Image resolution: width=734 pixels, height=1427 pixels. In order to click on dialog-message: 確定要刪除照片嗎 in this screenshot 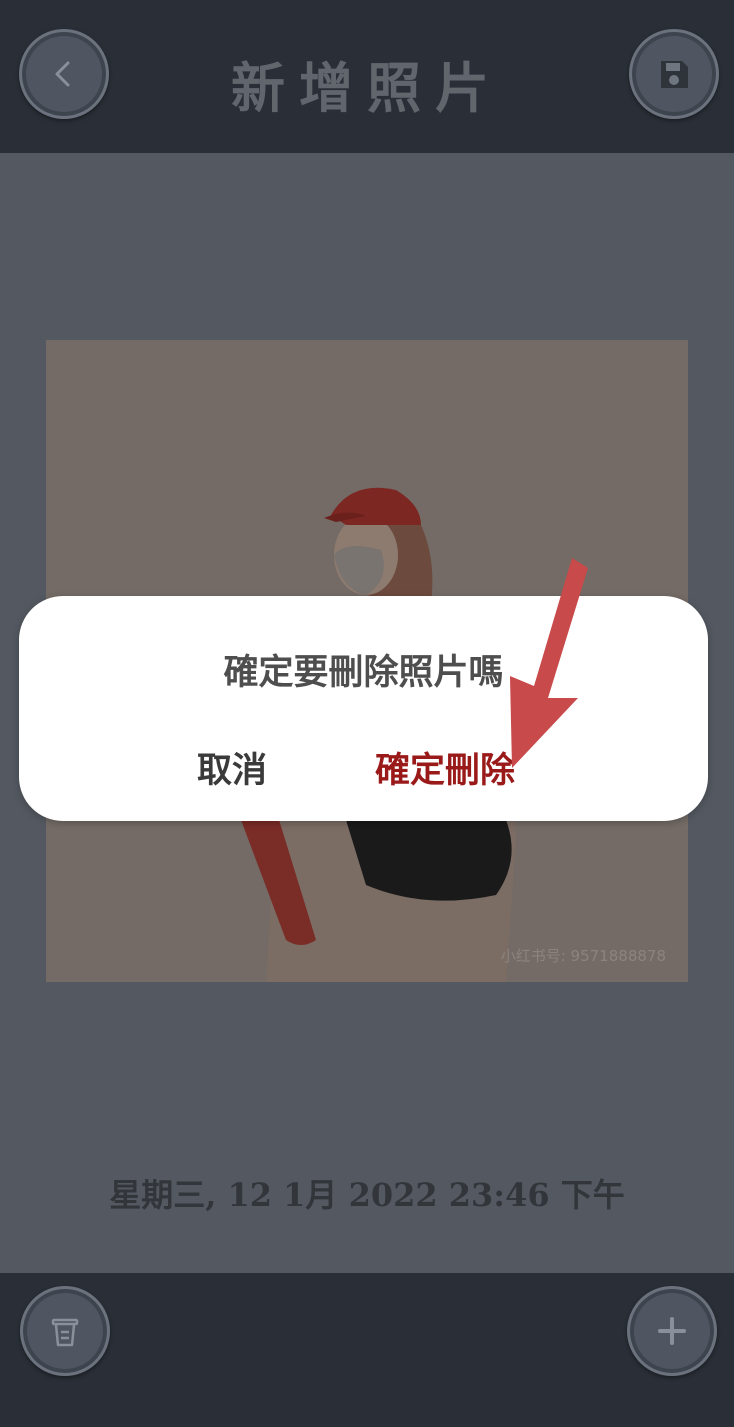, I will do `click(363, 672)`.